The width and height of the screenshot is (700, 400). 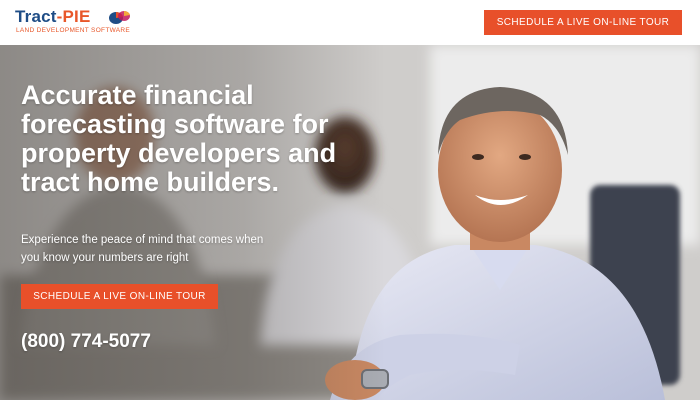 I want to click on logo-tagline: LAND DEVELOPMENT SOFTWARE, so click(x=73, y=30).